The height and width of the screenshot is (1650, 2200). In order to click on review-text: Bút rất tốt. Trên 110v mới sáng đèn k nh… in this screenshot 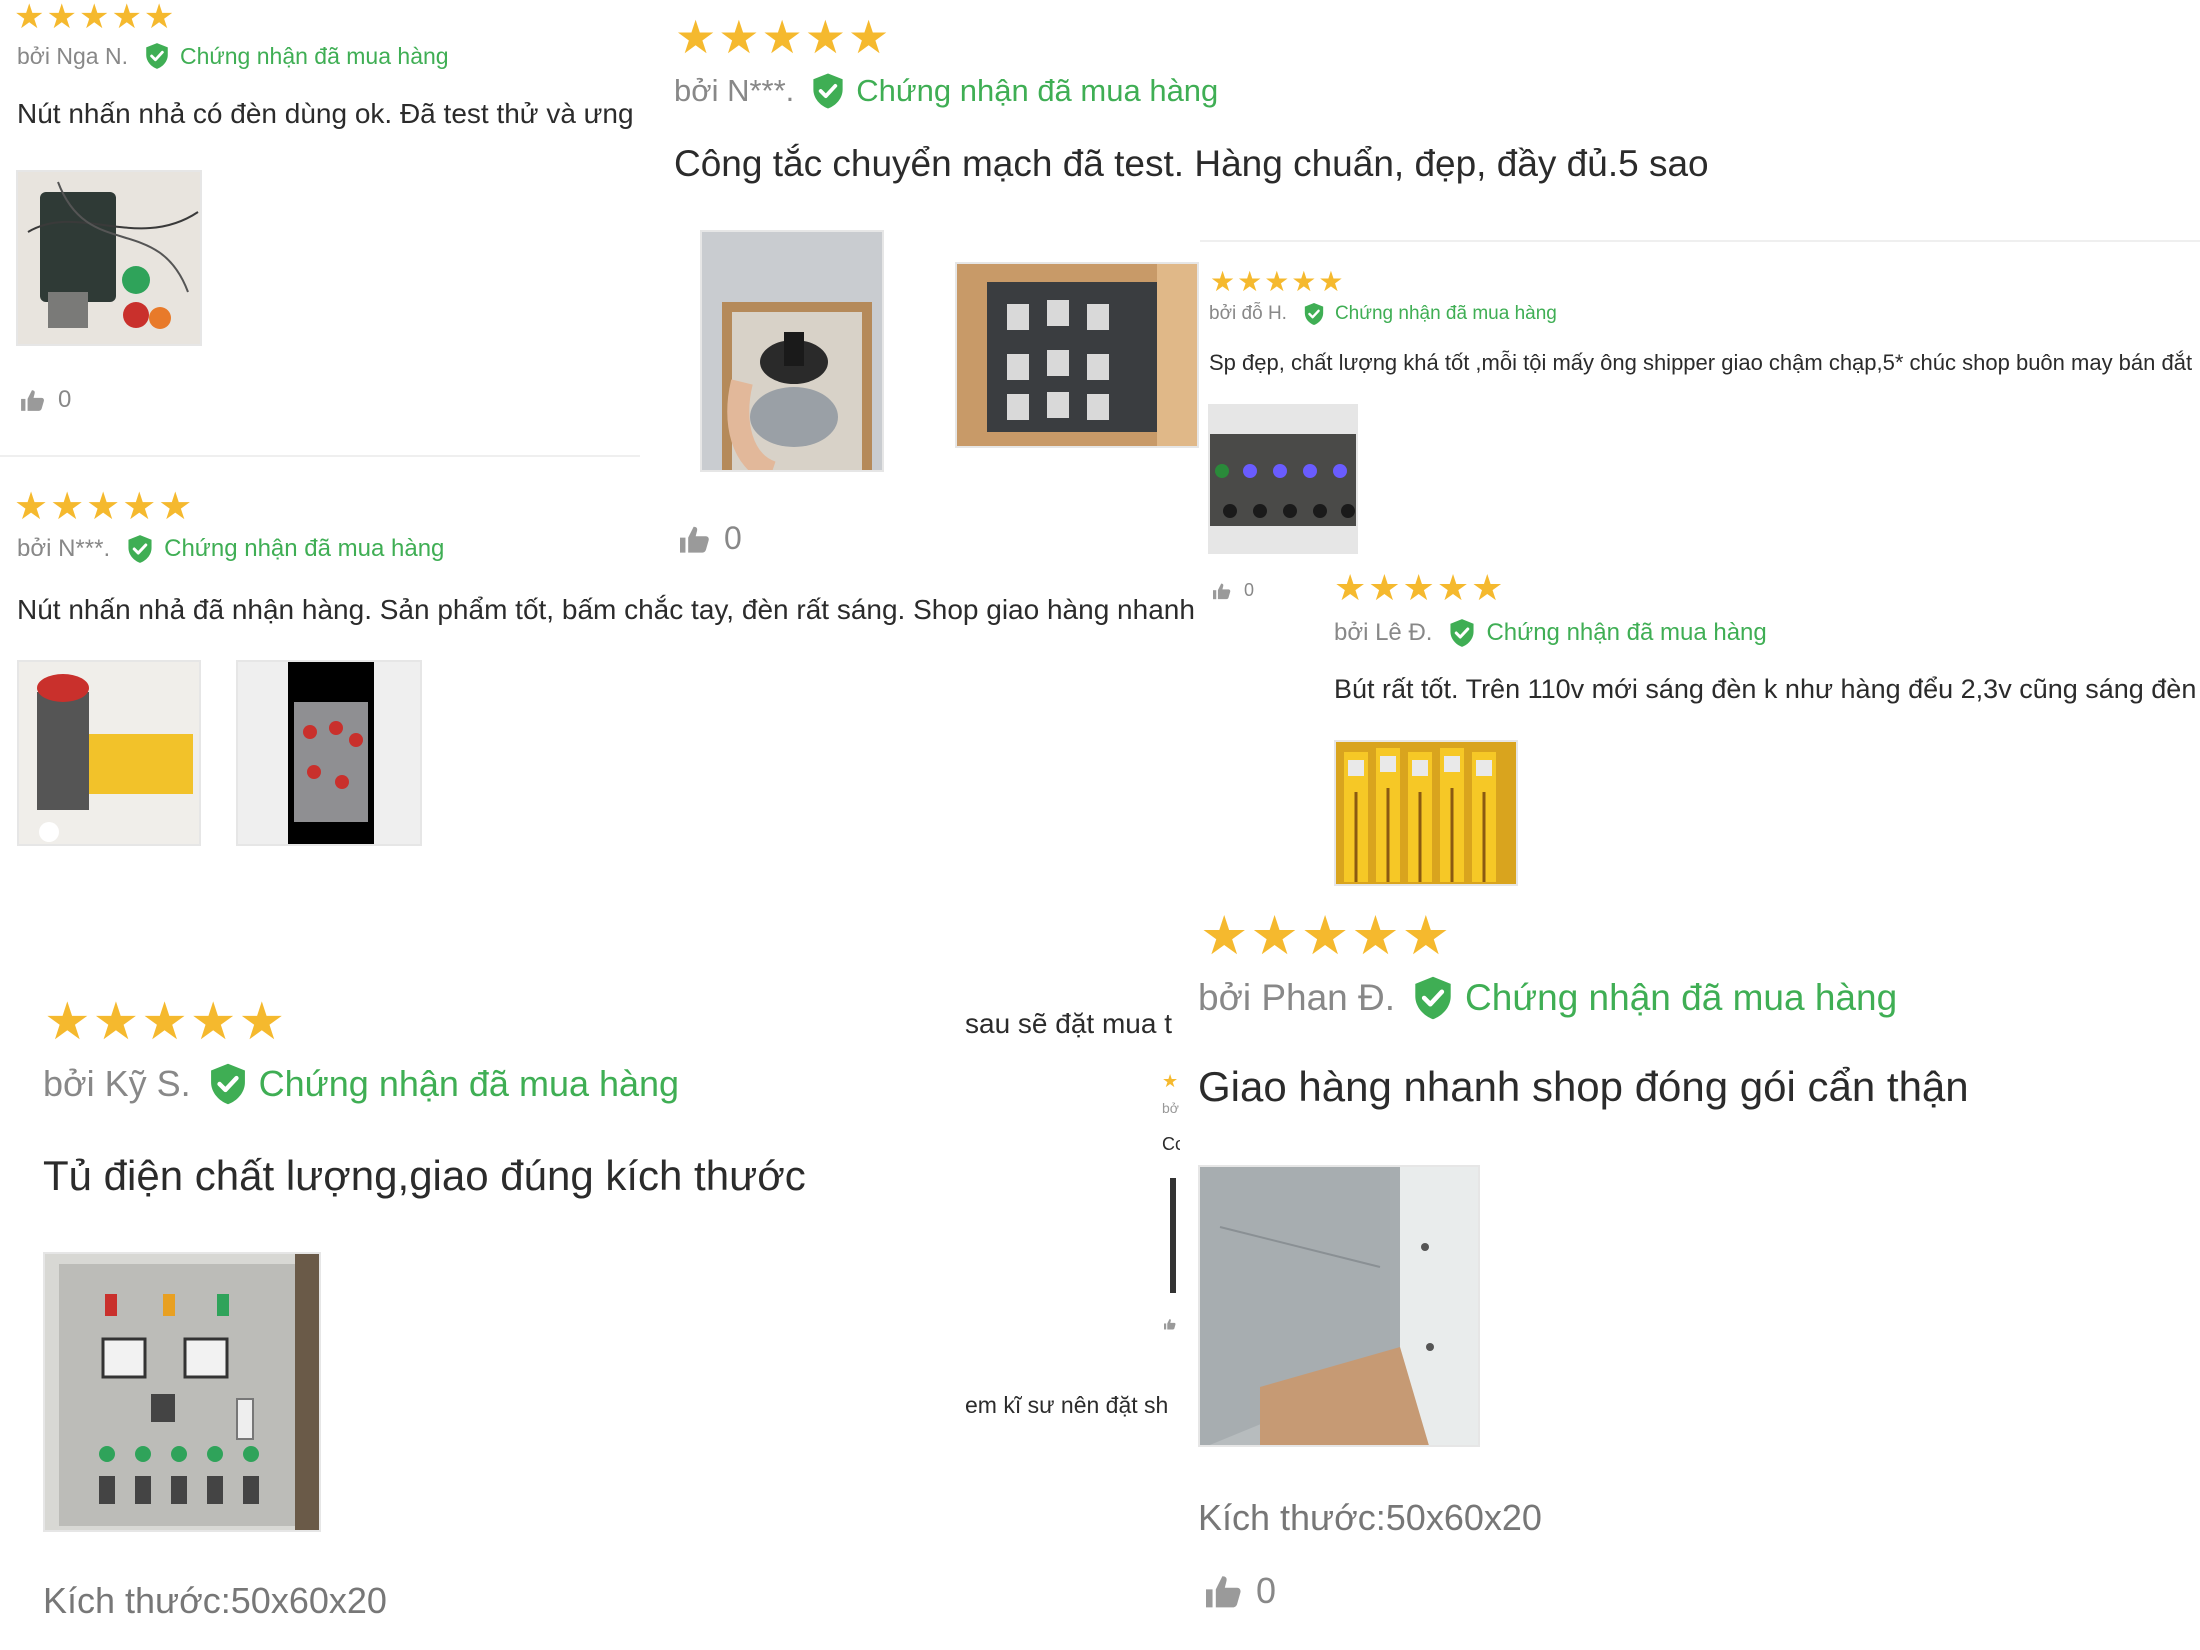, I will do `click(1765, 689)`.